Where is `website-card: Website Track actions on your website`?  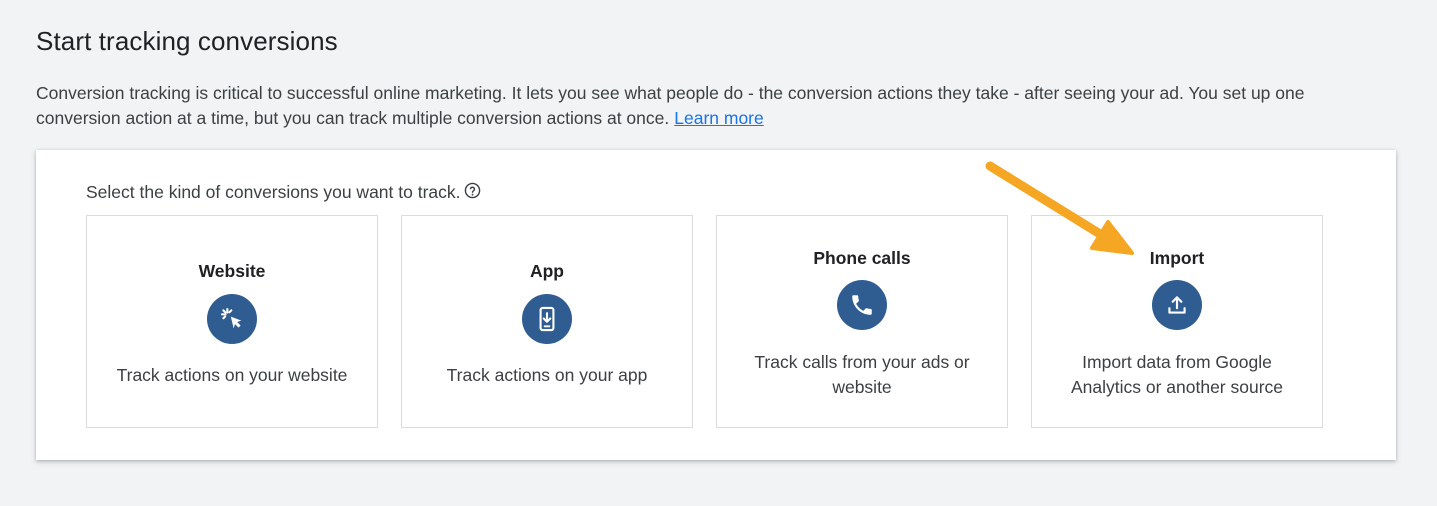 website-card: Website Track actions on your website is located at coordinates (232, 321).